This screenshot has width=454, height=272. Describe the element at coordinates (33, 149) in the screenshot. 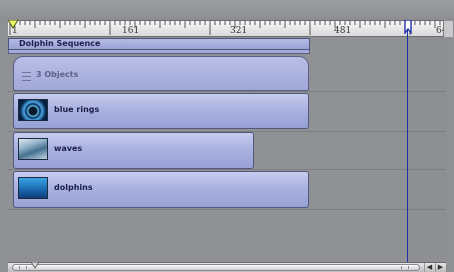

I see `waves-thumbnail` at that location.